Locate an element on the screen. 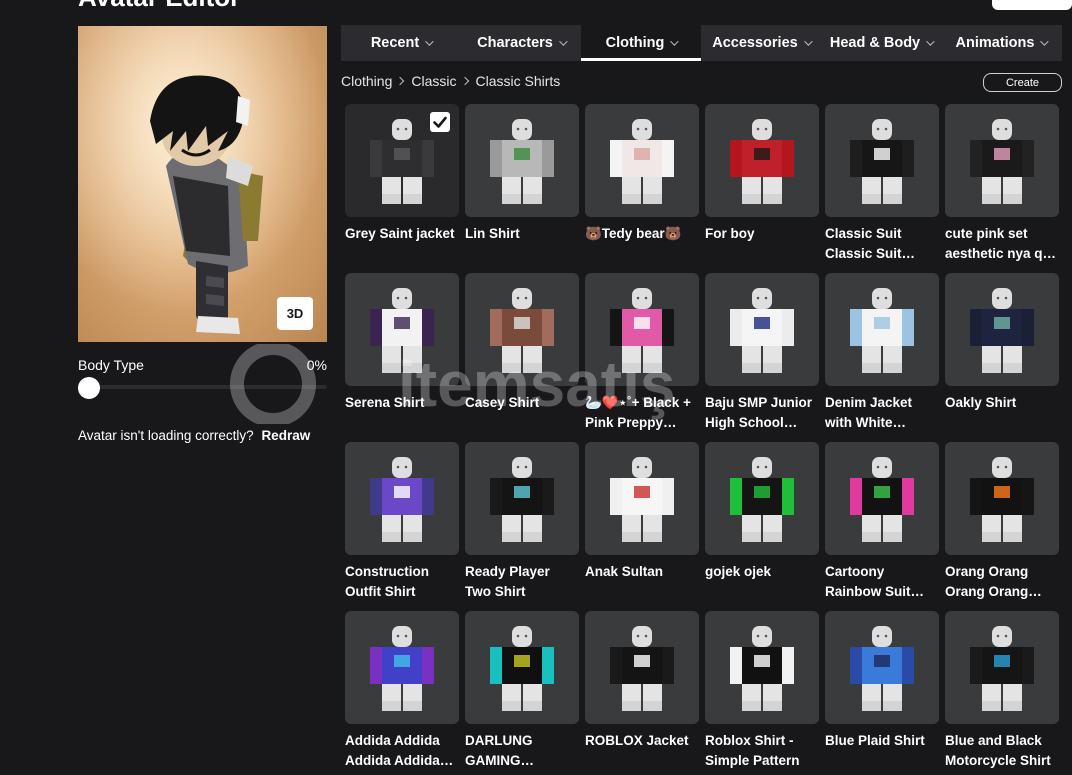 The image size is (1072, 775). item-name: Anak Sultan is located at coordinates (642, 582).